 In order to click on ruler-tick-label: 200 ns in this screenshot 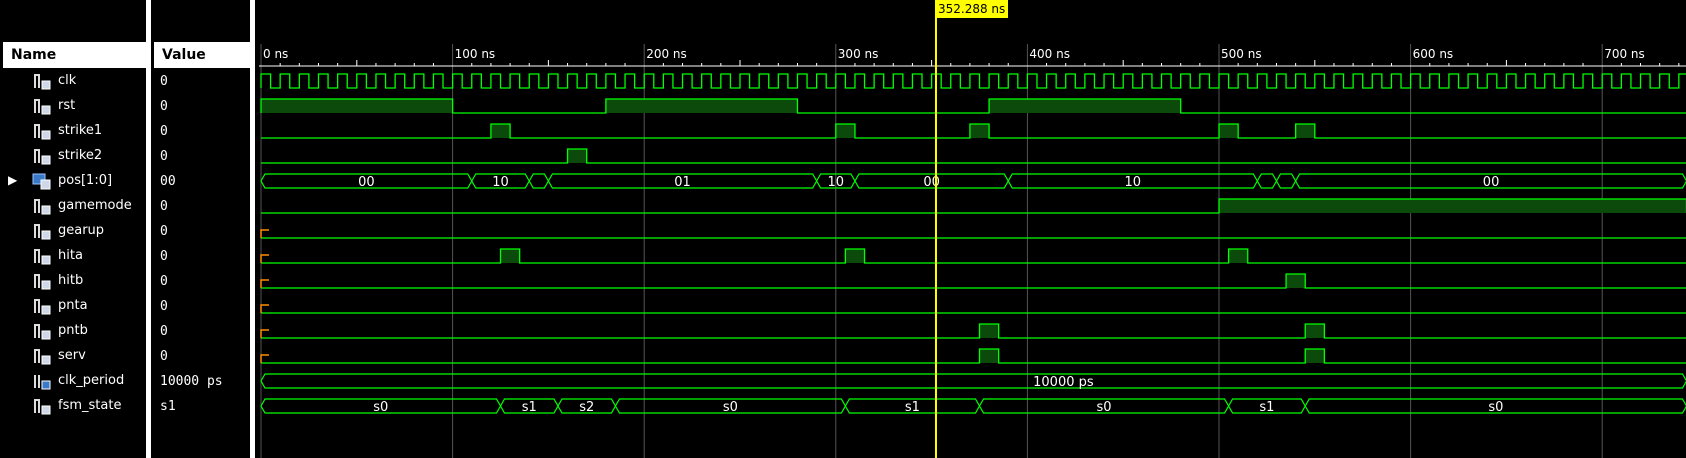, I will do `click(666, 54)`.